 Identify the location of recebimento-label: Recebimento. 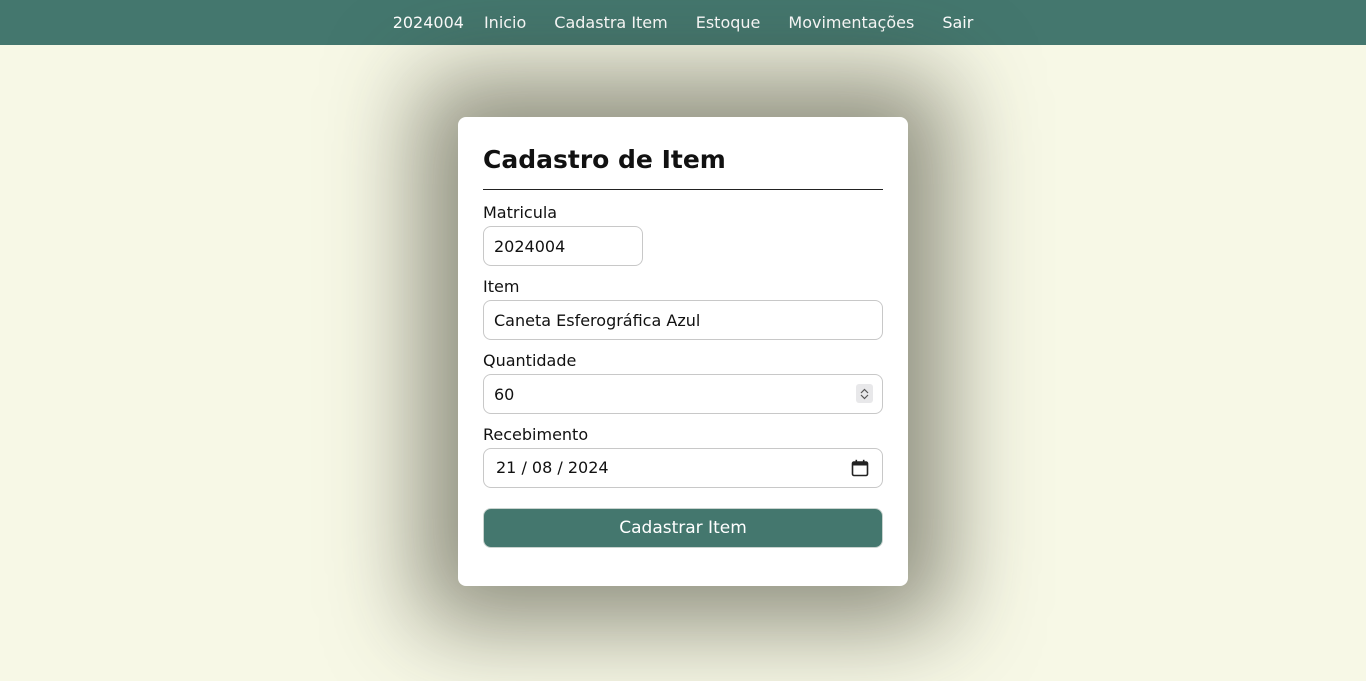
(536, 434).